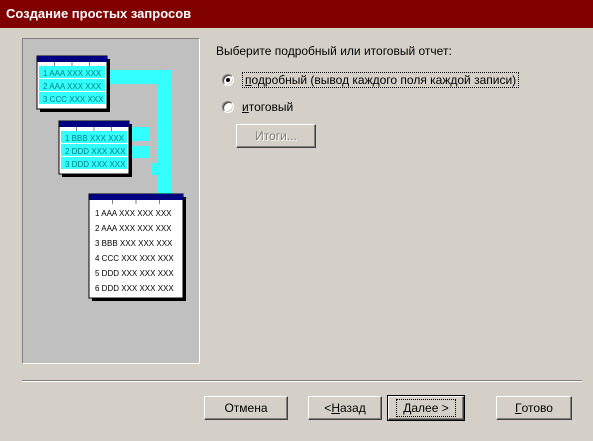 The image size is (593, 441). Describe the element at coordinates (94, 124) in the screenshot. I see `table-2-header` at that location.